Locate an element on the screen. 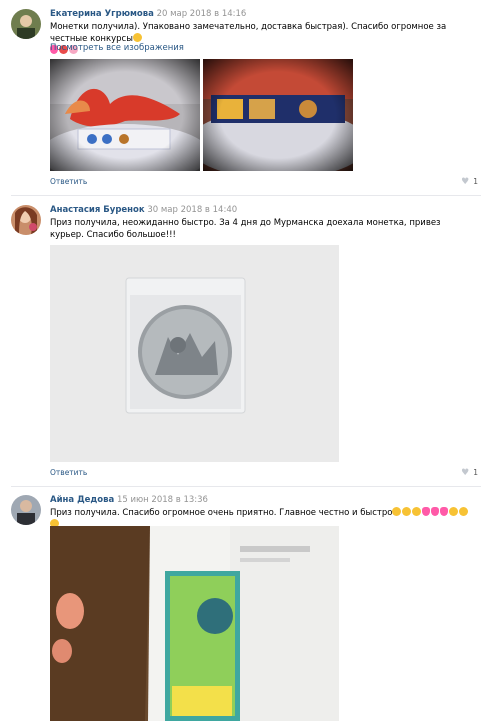  comment-date: 20 мар 2018 в 14:16 is located at coordinates (202, 14).